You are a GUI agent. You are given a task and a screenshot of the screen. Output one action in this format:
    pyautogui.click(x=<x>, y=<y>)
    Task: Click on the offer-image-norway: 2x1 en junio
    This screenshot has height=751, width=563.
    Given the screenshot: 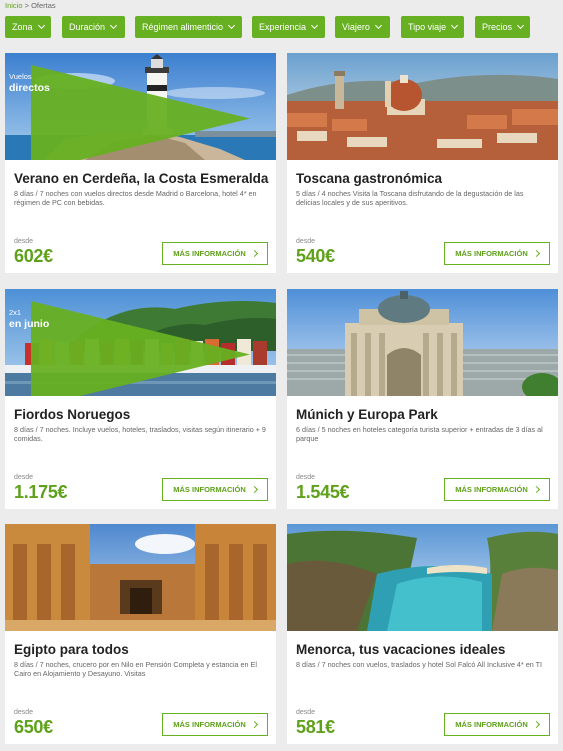 What is the action you would take?
    pyautogui.click(x=140, y=342)
    